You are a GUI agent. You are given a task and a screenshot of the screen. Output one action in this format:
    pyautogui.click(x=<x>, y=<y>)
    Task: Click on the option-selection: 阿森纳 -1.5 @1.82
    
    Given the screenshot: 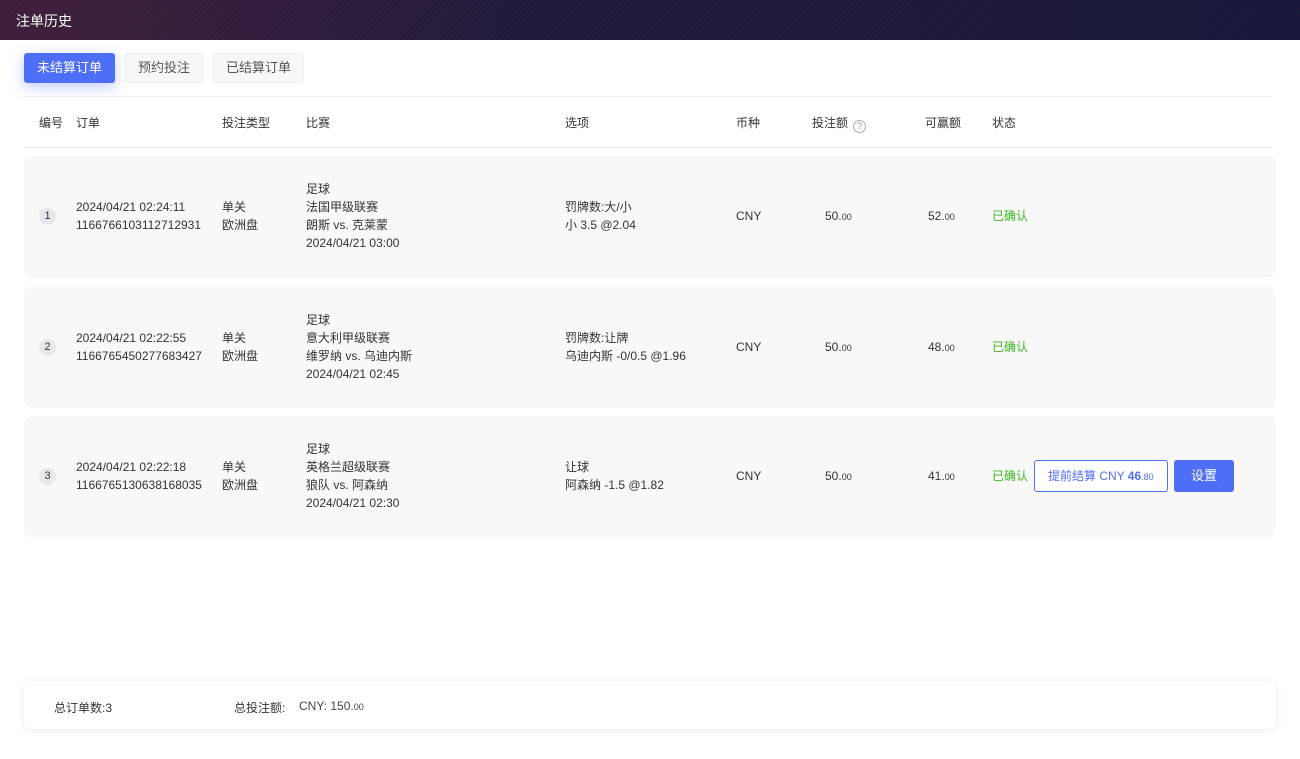 What is the action you would take?
    pyautogui.click(x=614, y=485)
    